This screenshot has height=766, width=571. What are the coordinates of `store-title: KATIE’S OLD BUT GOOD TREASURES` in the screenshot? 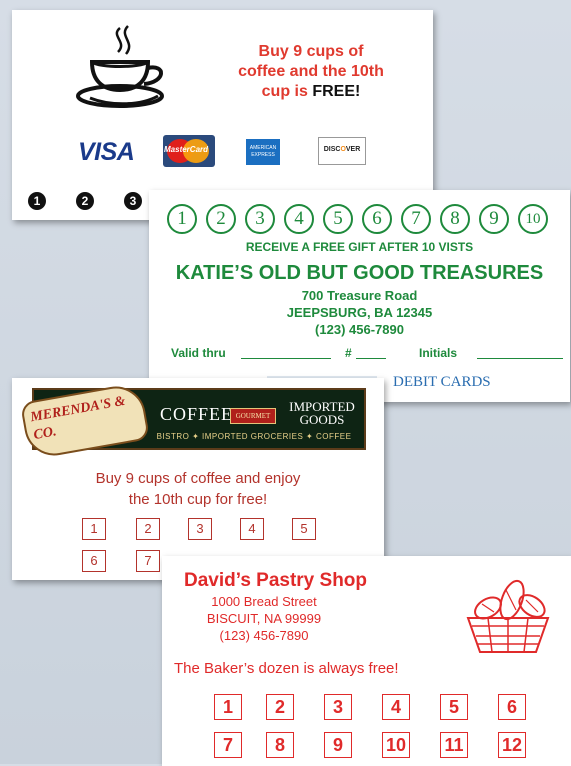 It's located at (359, 273).